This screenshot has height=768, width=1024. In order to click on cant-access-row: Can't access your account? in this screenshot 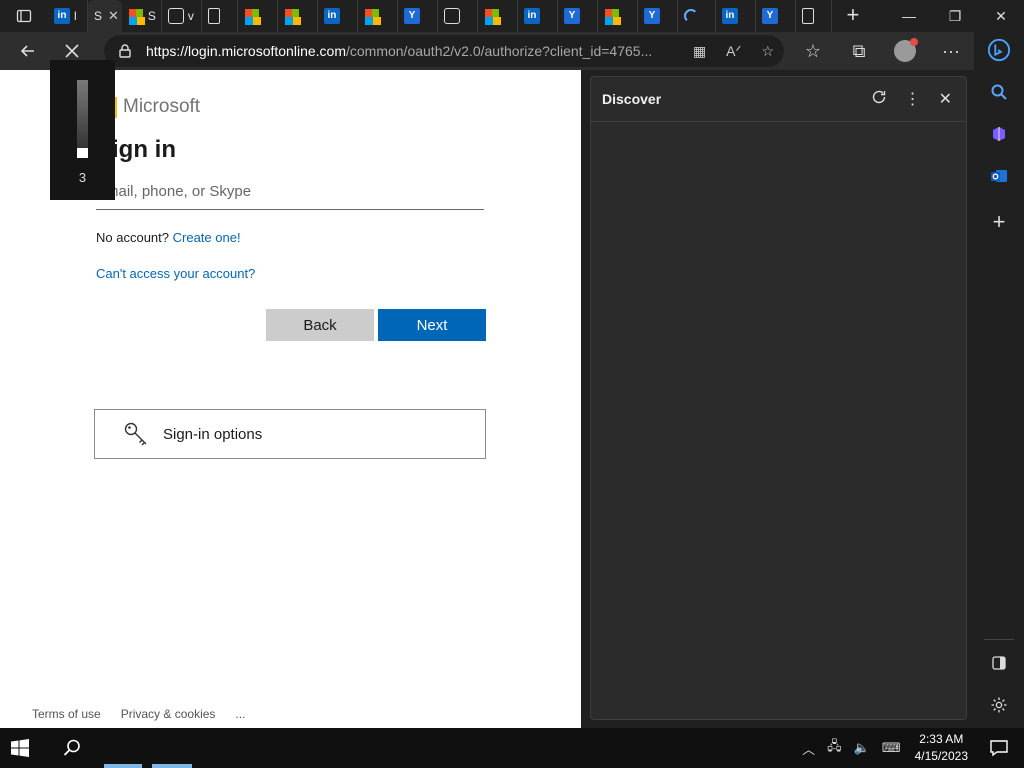, I will do `click(175, 273)`.